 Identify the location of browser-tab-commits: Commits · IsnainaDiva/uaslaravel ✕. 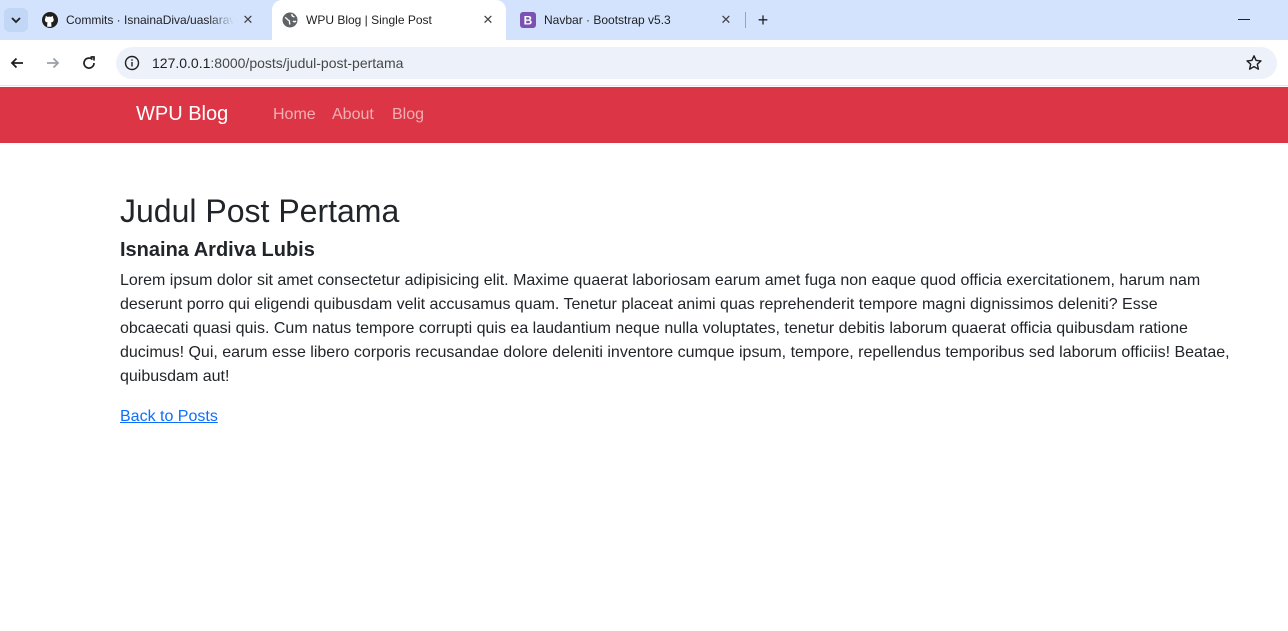
(150, 20).